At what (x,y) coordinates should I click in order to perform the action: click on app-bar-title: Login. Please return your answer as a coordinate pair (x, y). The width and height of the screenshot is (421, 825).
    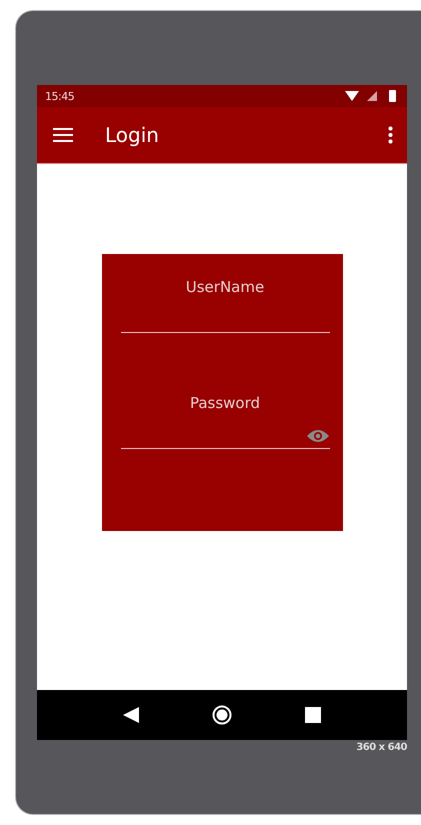
    Looking at the image, I should click on (132, 135).